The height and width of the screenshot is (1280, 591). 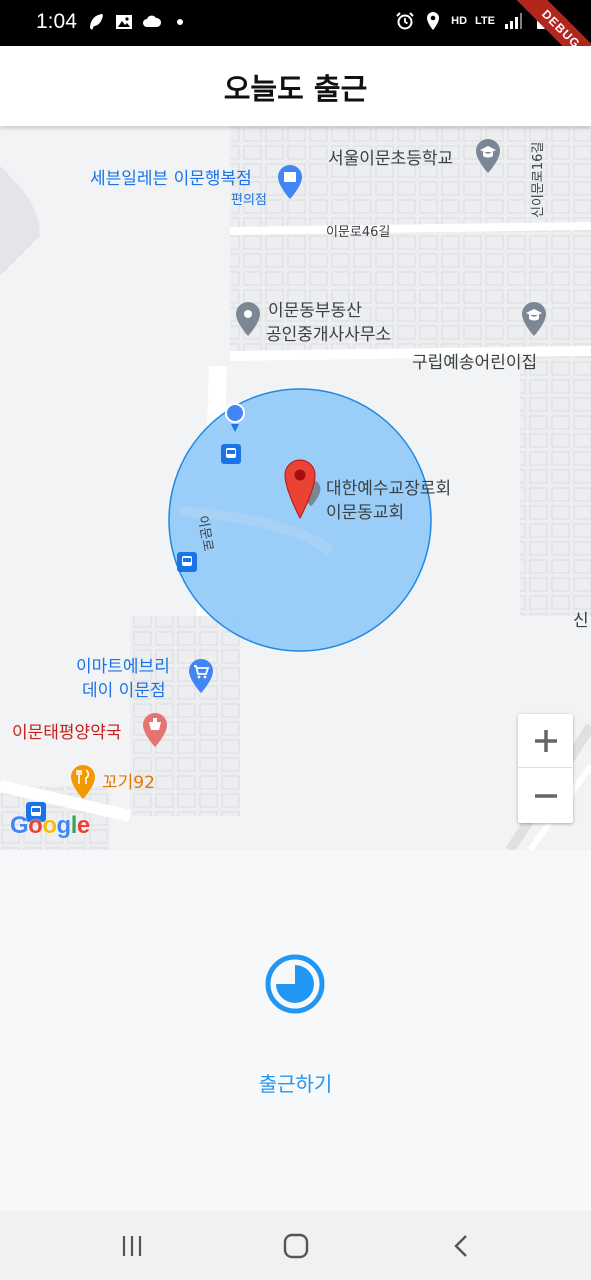 I want to click on app-bar: 오늘도 출근, so click(x=295, y=86).